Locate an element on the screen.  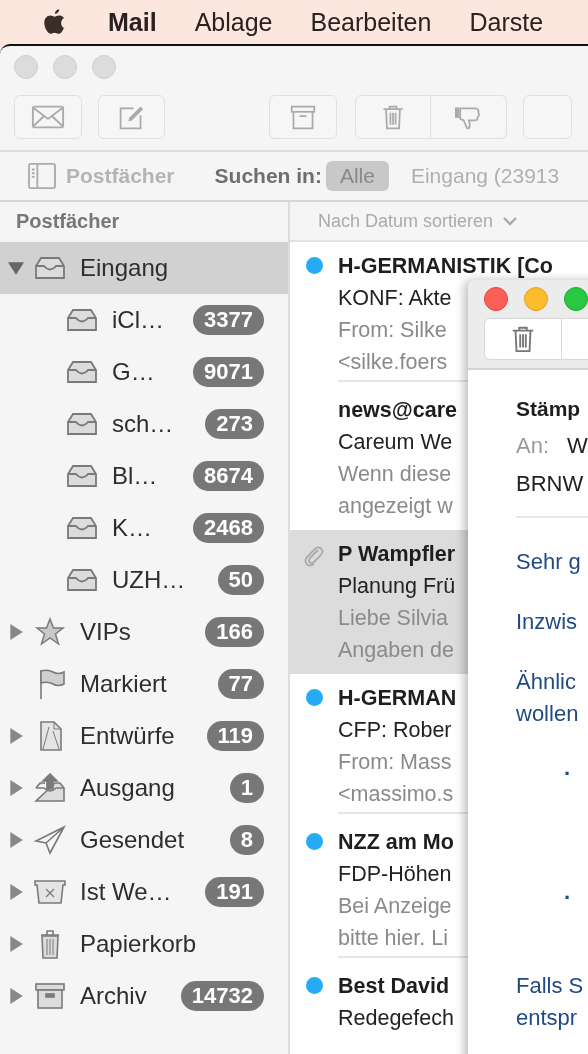
unread-count: 273 is located at coordinates (234, 424).